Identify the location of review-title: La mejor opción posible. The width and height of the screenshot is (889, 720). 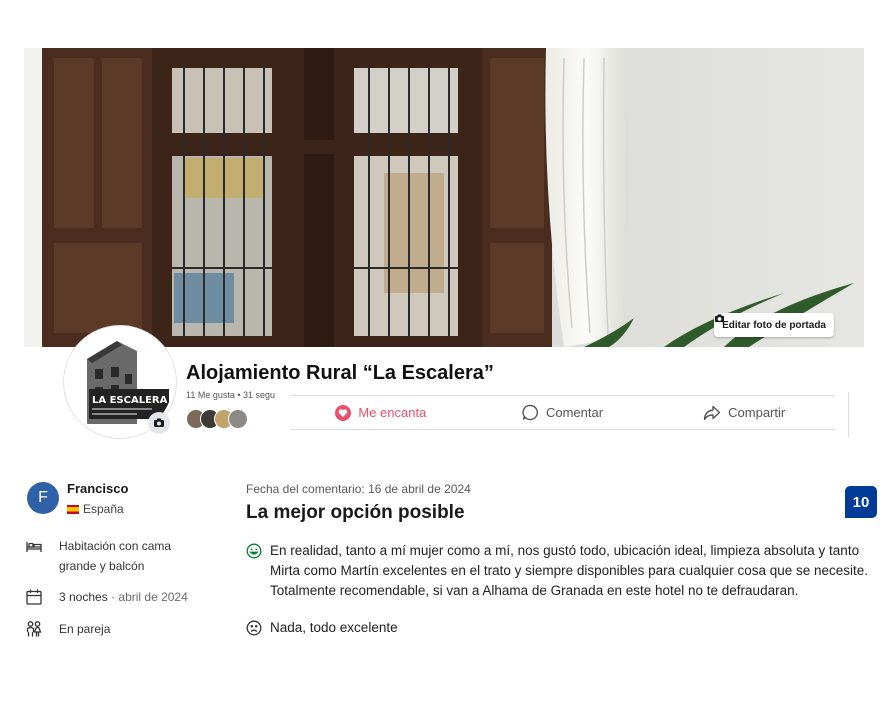
(355, 512).